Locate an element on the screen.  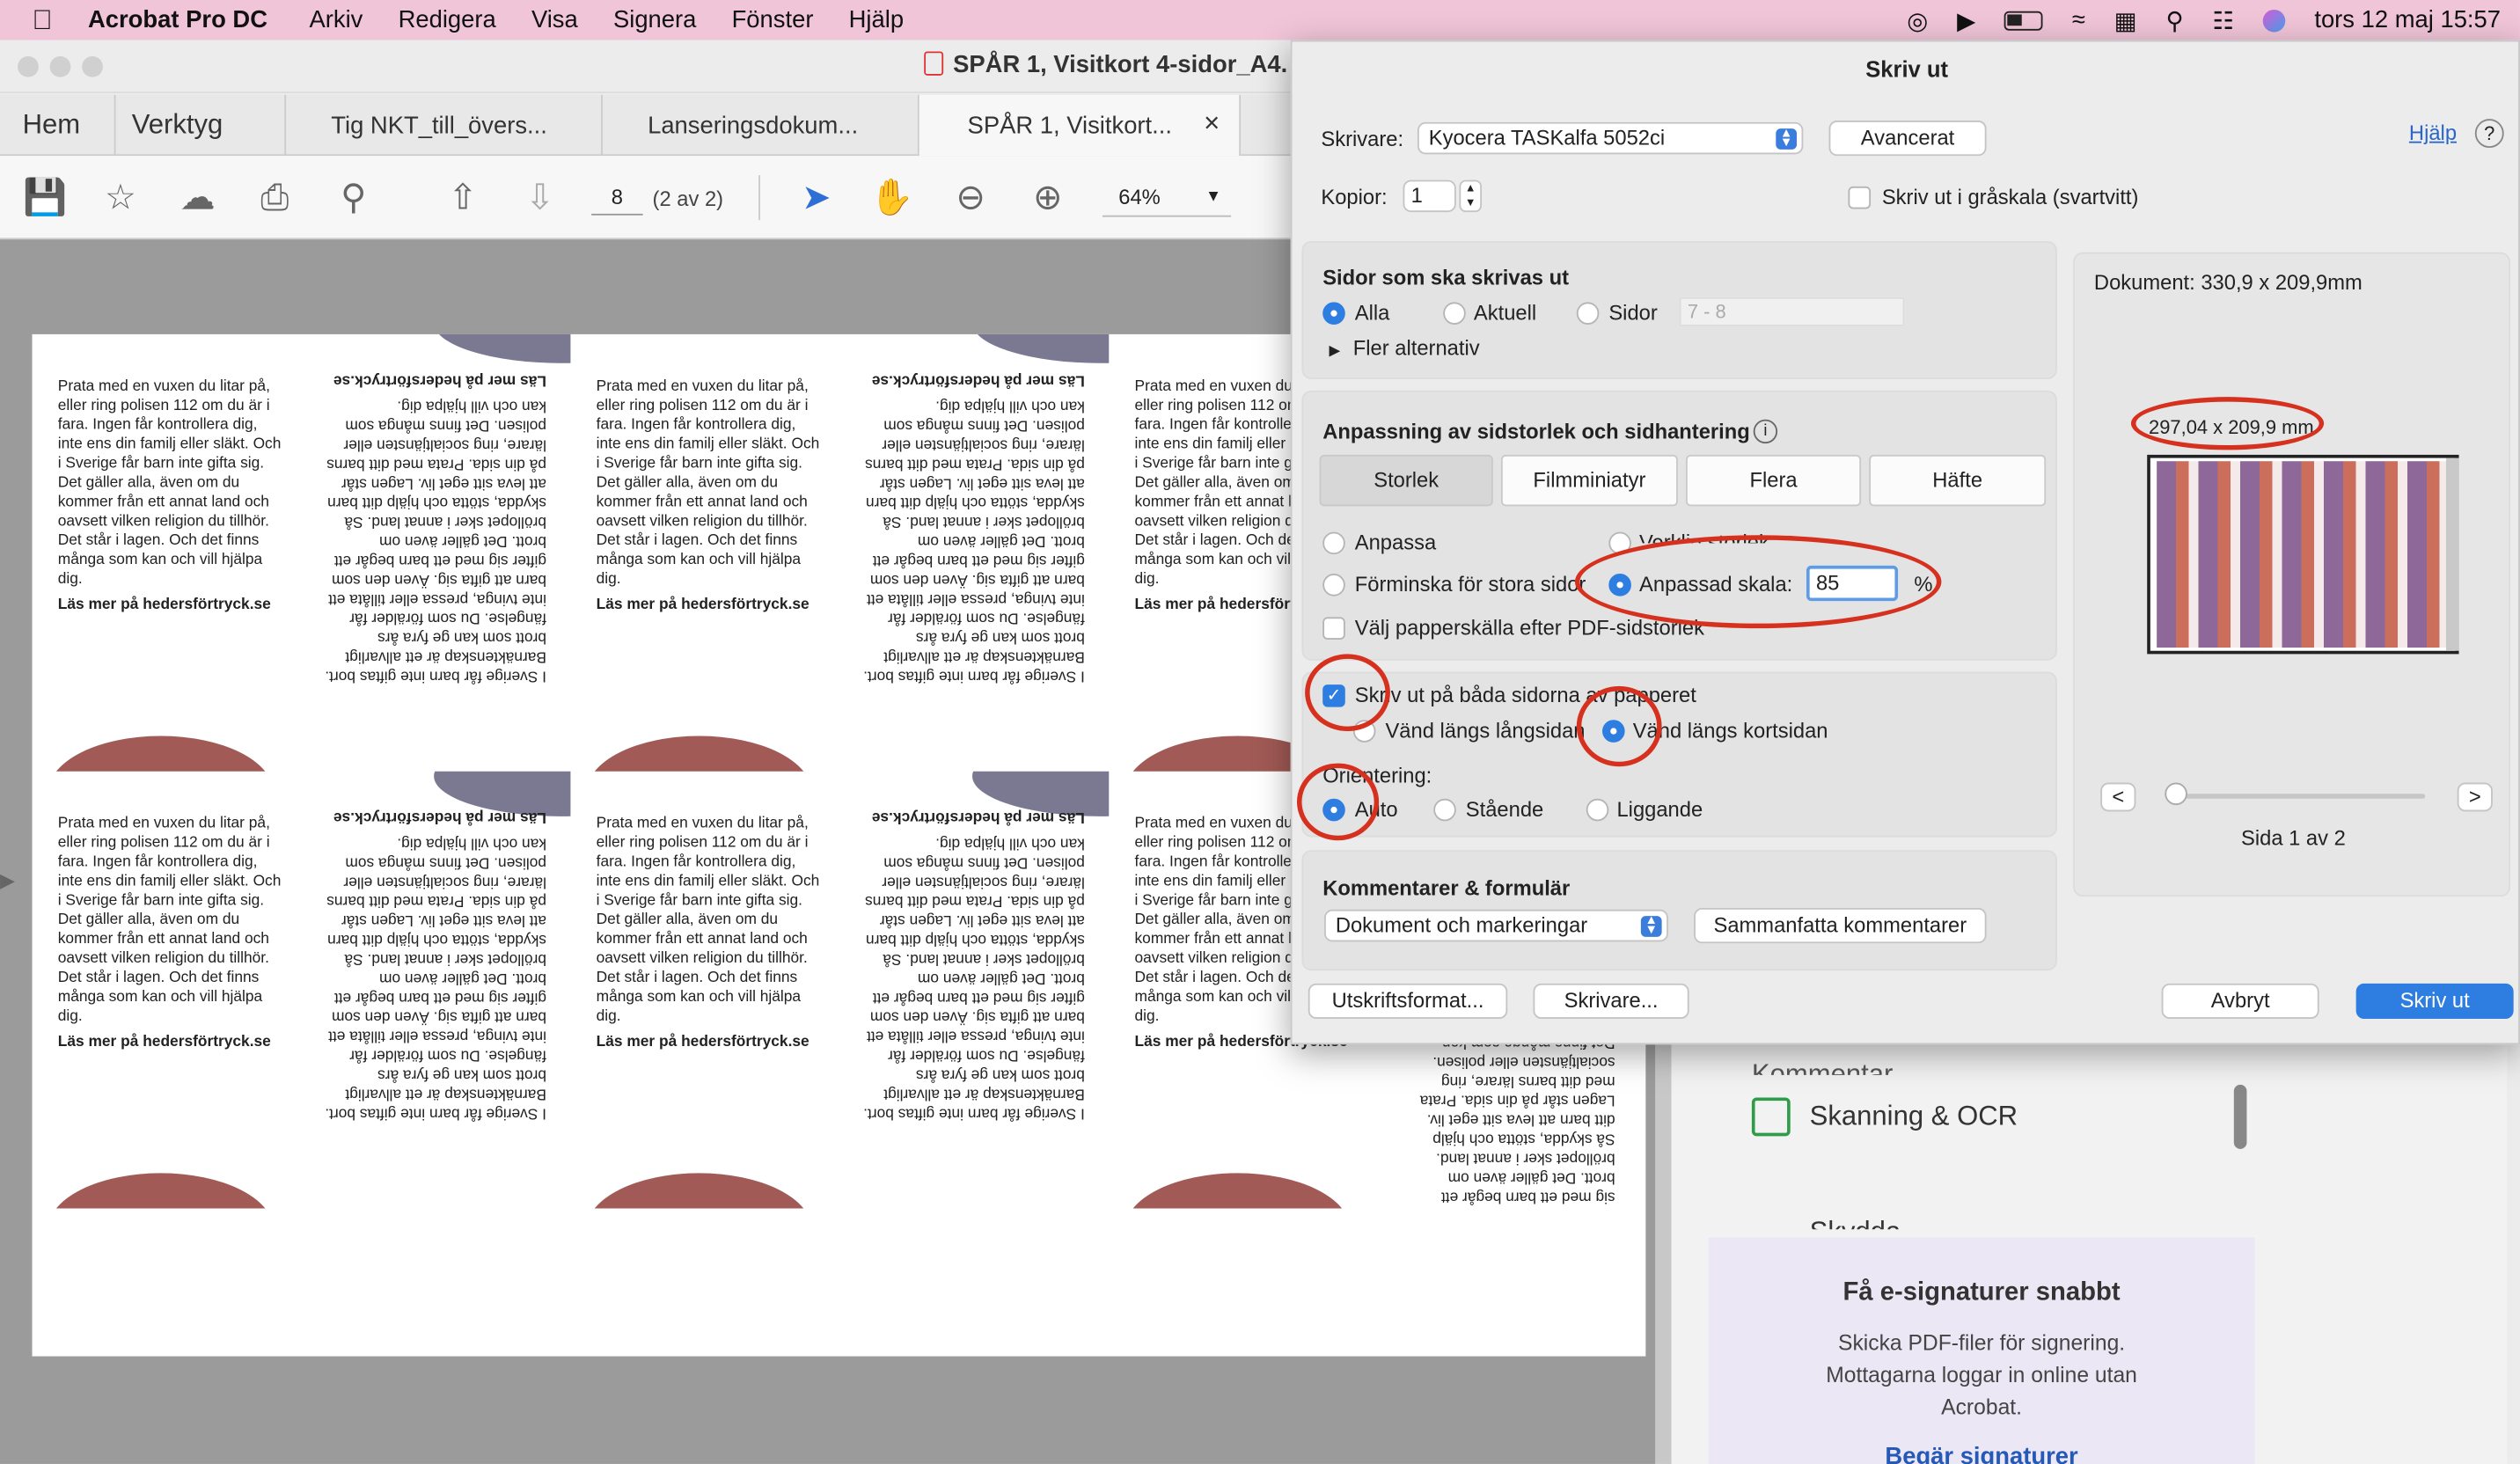
window-title-text: SPÅR 1, Visitkort 4-sidor_A4. is located at coordinates (1120, 65).